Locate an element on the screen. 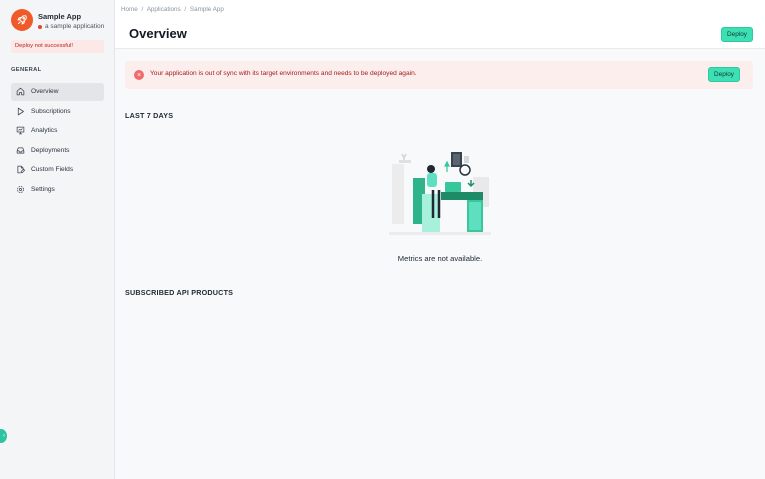  breadcrumb-home: Home is located at coordinates (129, 9).